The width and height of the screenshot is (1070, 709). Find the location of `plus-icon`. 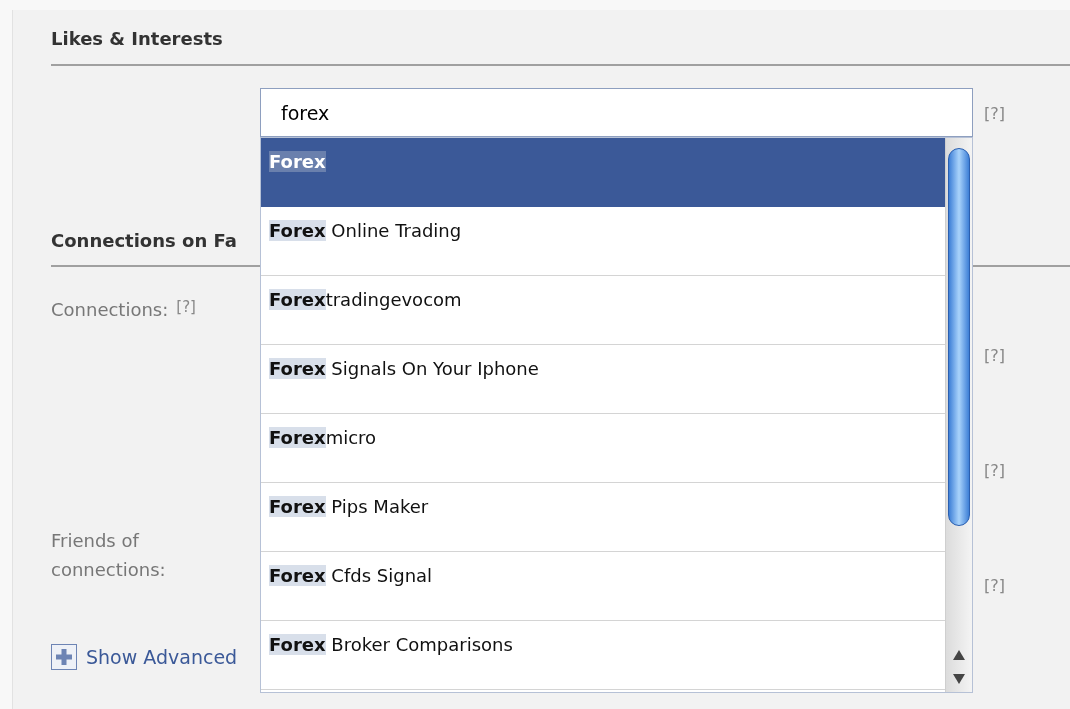

plus-icon is located at coordinates (64, 657).